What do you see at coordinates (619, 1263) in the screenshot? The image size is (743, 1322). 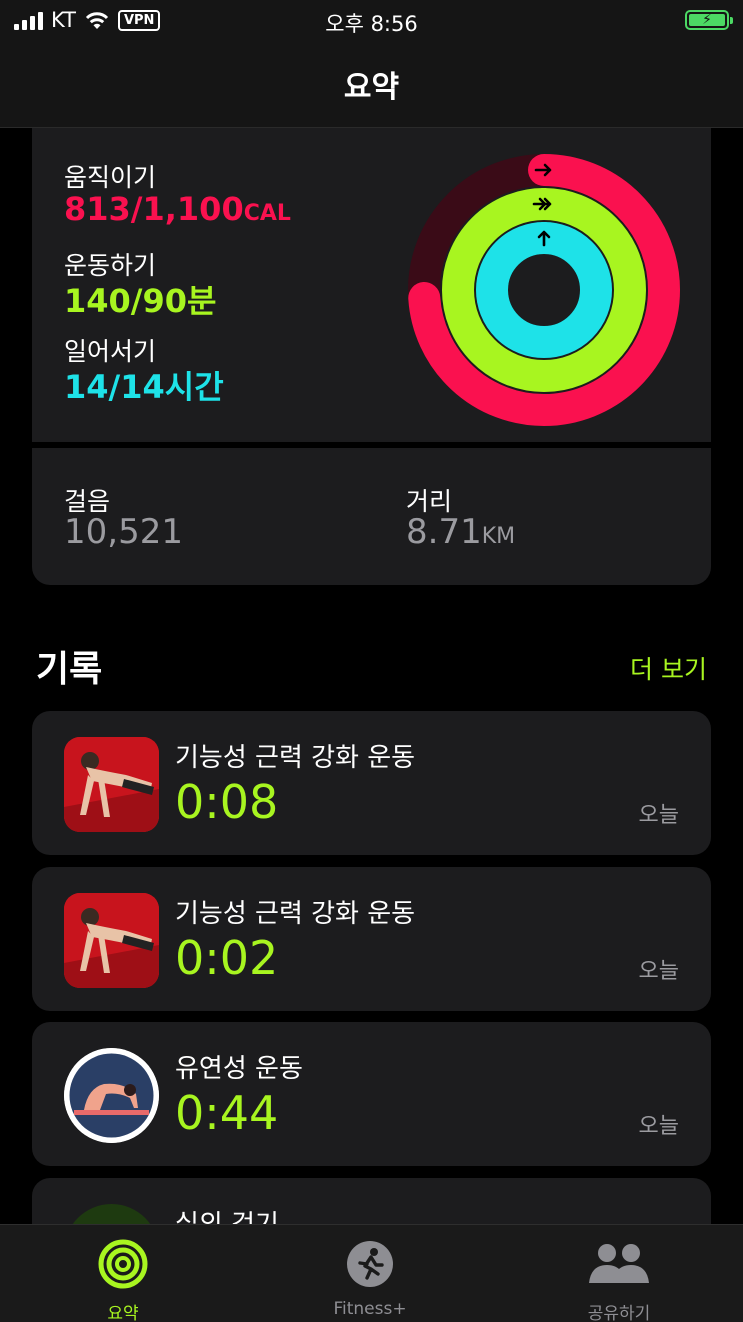 I see `people-icon` at bounding box center [619, 1263].